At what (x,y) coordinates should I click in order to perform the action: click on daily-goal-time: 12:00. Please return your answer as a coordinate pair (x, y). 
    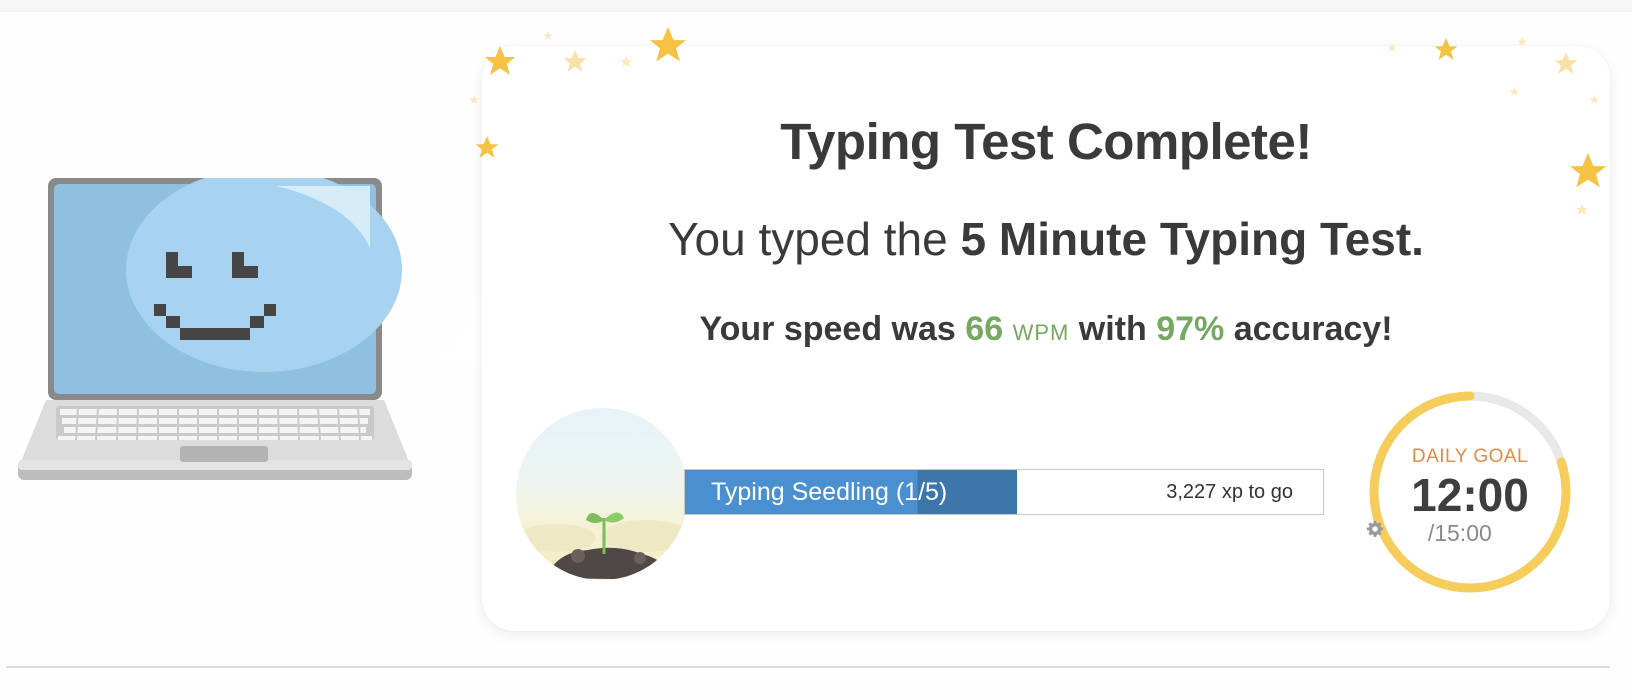
    Looking at the image, I should click on (1470, 495).